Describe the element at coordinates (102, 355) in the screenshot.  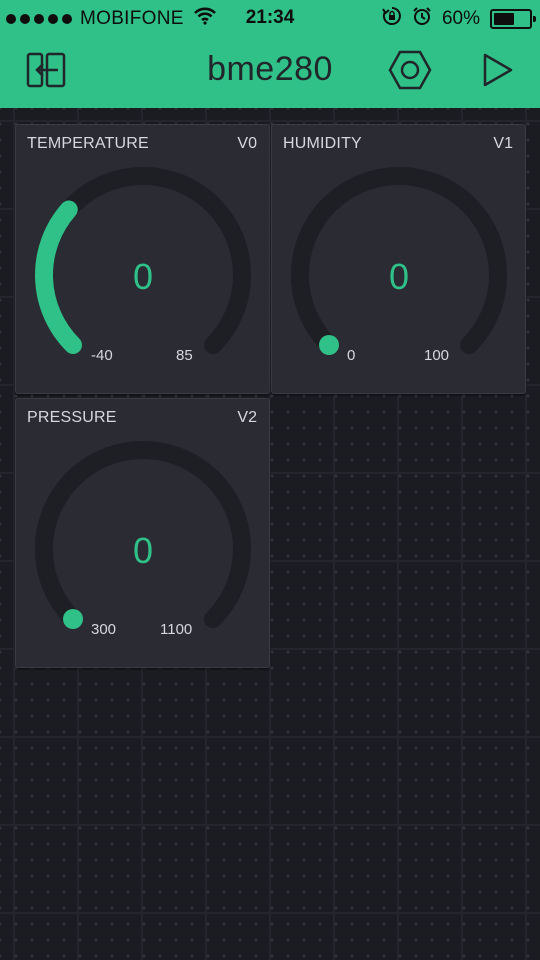
I see `gauge-min-label: -40` at that location.